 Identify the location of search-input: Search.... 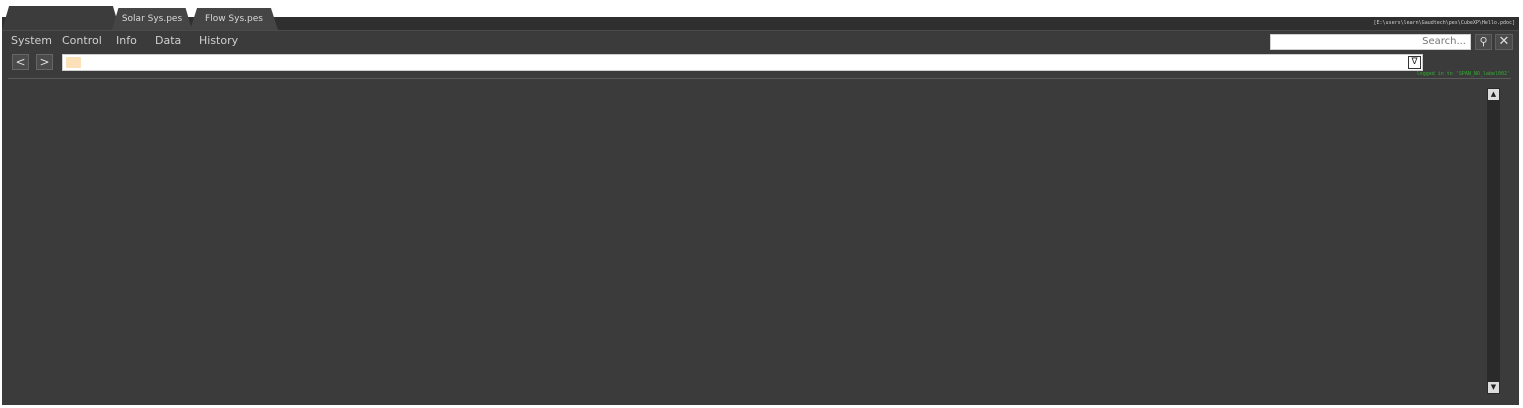
(1370, 42).